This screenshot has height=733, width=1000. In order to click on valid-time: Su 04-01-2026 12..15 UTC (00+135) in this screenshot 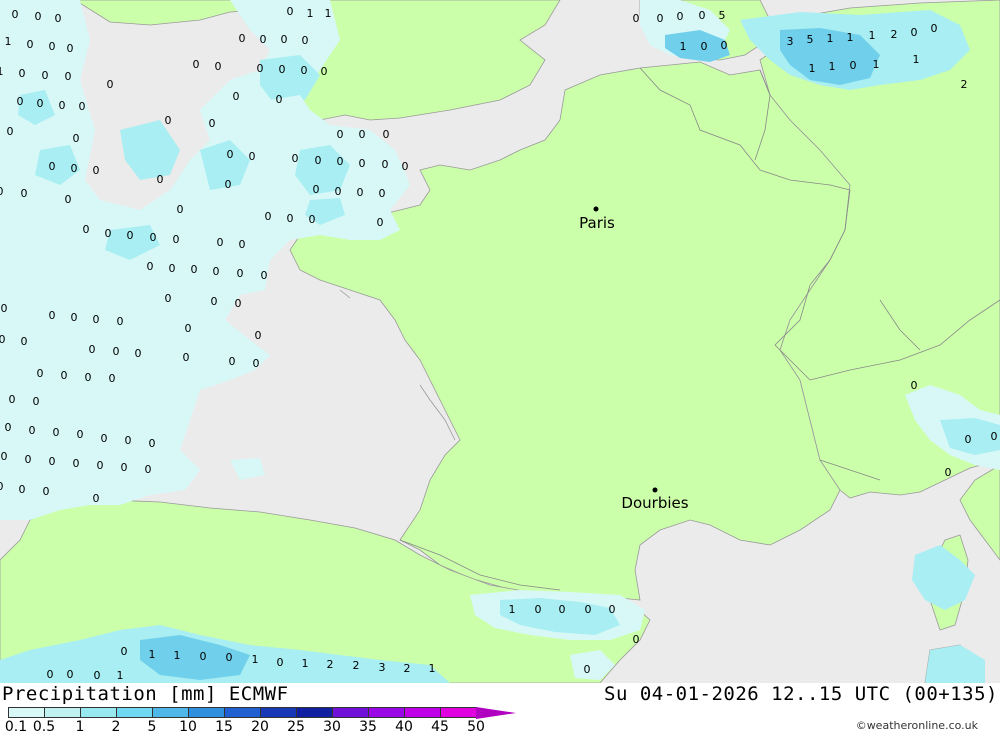, I will do `click(801, 694)`.